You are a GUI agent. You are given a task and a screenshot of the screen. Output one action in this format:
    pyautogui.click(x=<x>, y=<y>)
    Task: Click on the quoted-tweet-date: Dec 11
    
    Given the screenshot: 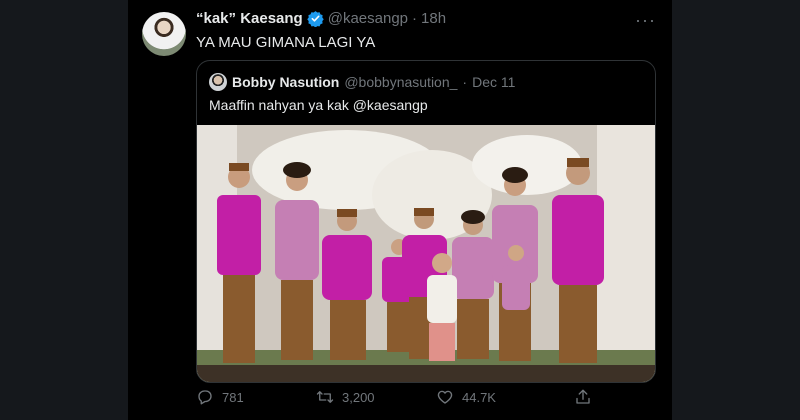 What is the action you would take?
    pyautogui.click(x=493, y=82)
    